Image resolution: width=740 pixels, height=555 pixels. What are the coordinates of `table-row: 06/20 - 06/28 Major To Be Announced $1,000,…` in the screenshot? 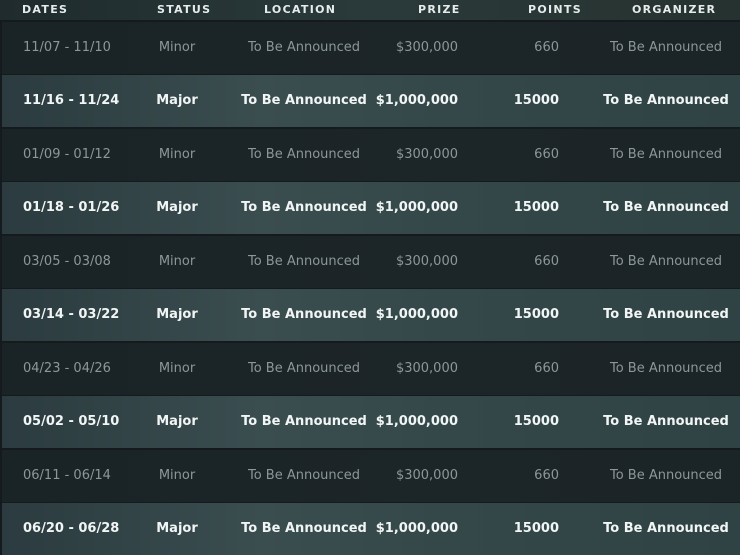 It's located at (371, 529).